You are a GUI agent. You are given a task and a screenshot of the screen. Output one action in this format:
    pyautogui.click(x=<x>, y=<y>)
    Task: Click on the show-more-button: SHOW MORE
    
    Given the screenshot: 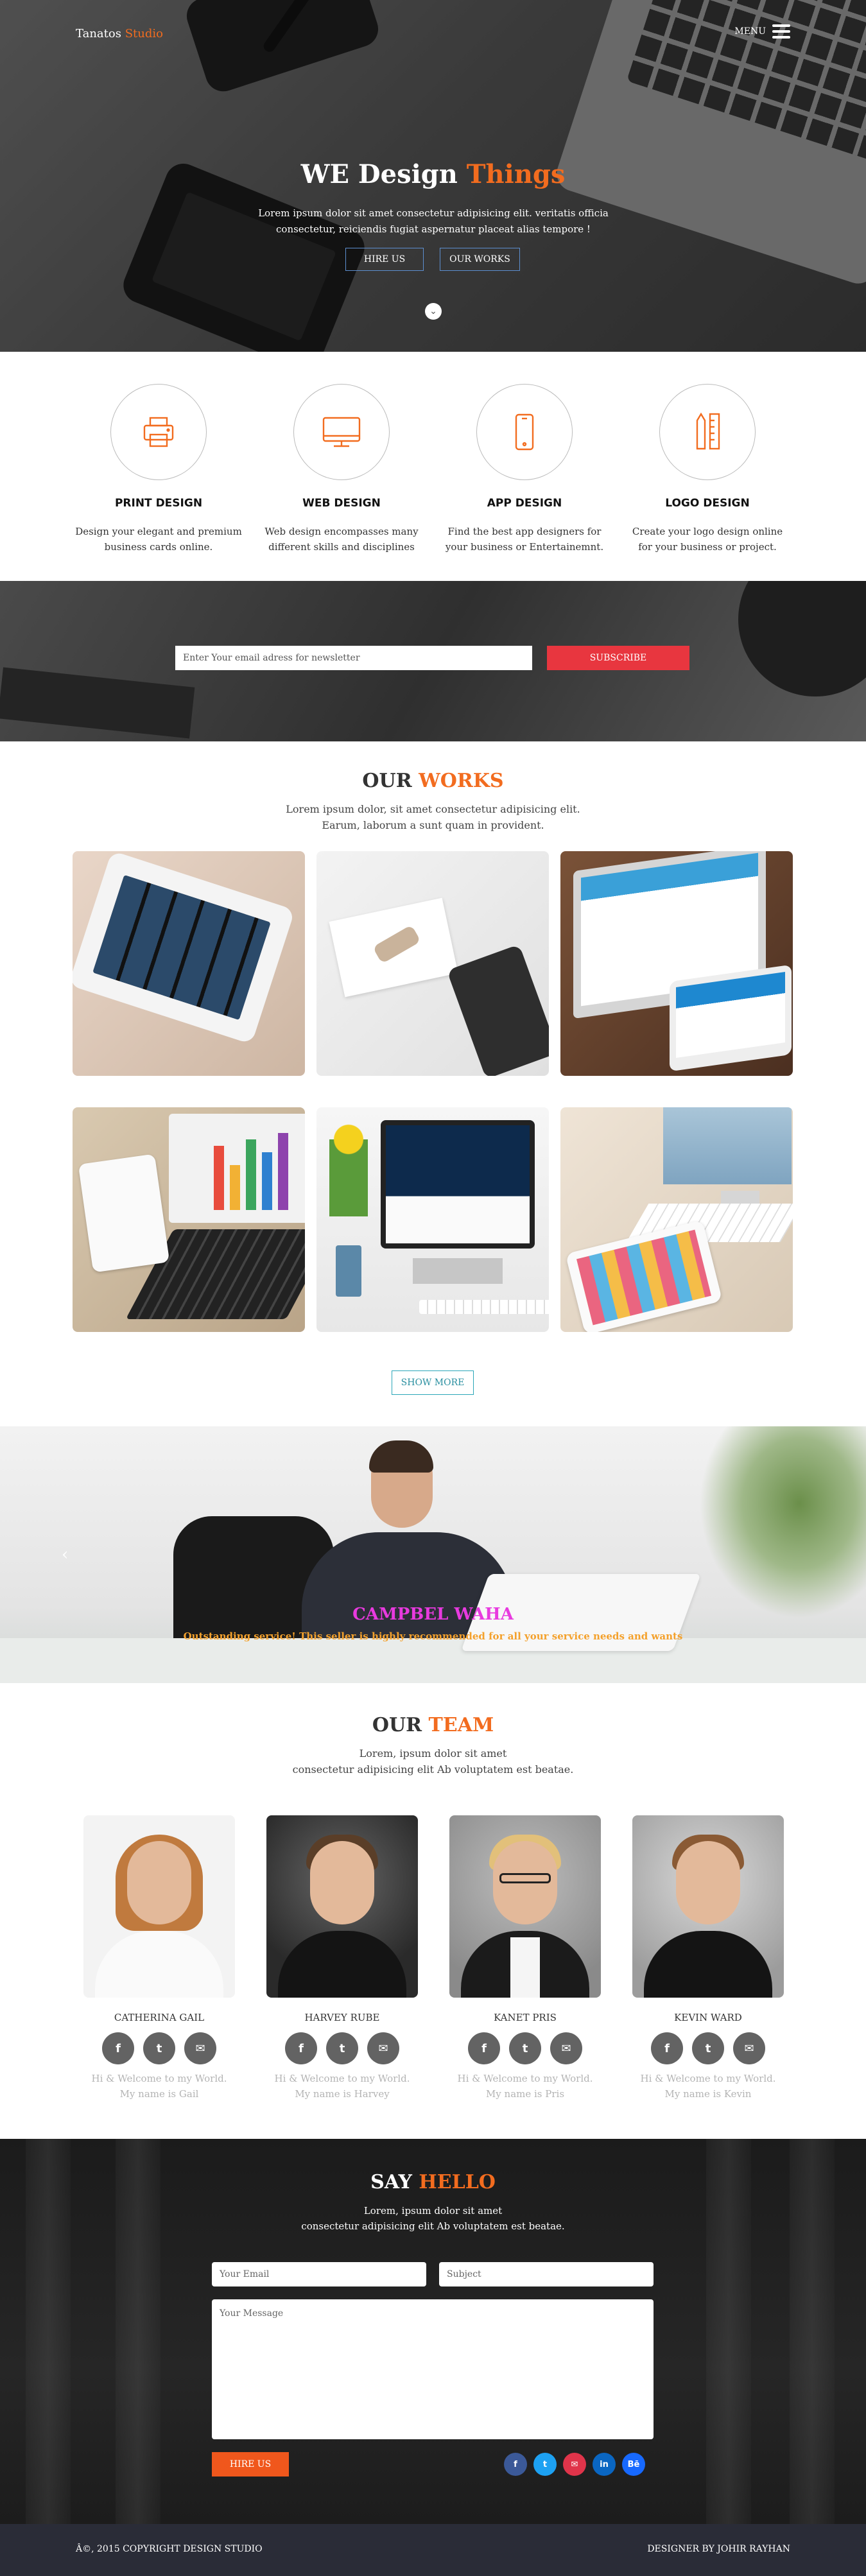 What is the action you would take?
    pyautogui.click(x=433, y=1383)
    